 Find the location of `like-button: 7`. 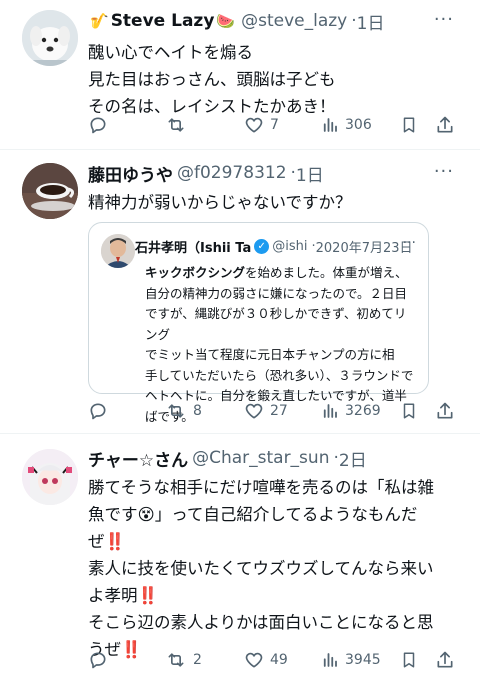

like-button: 7 is located at coordinates (261, 125).